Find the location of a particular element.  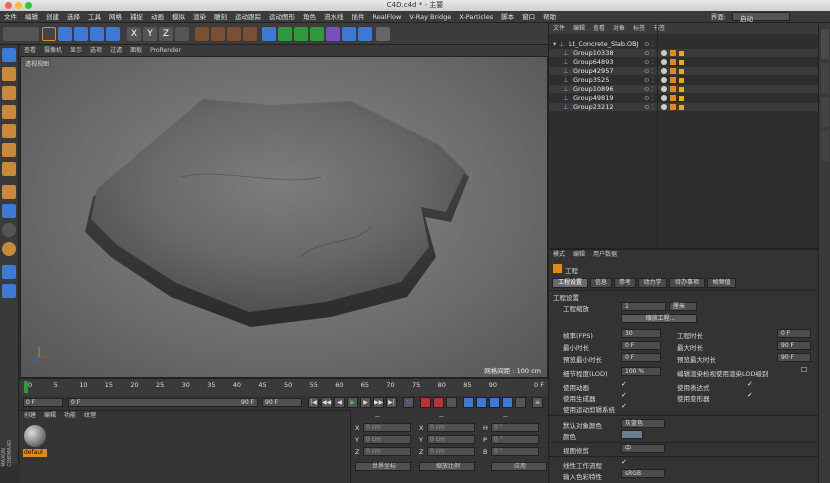

view-clip-select: 中 is located at coordinates (643, 448).